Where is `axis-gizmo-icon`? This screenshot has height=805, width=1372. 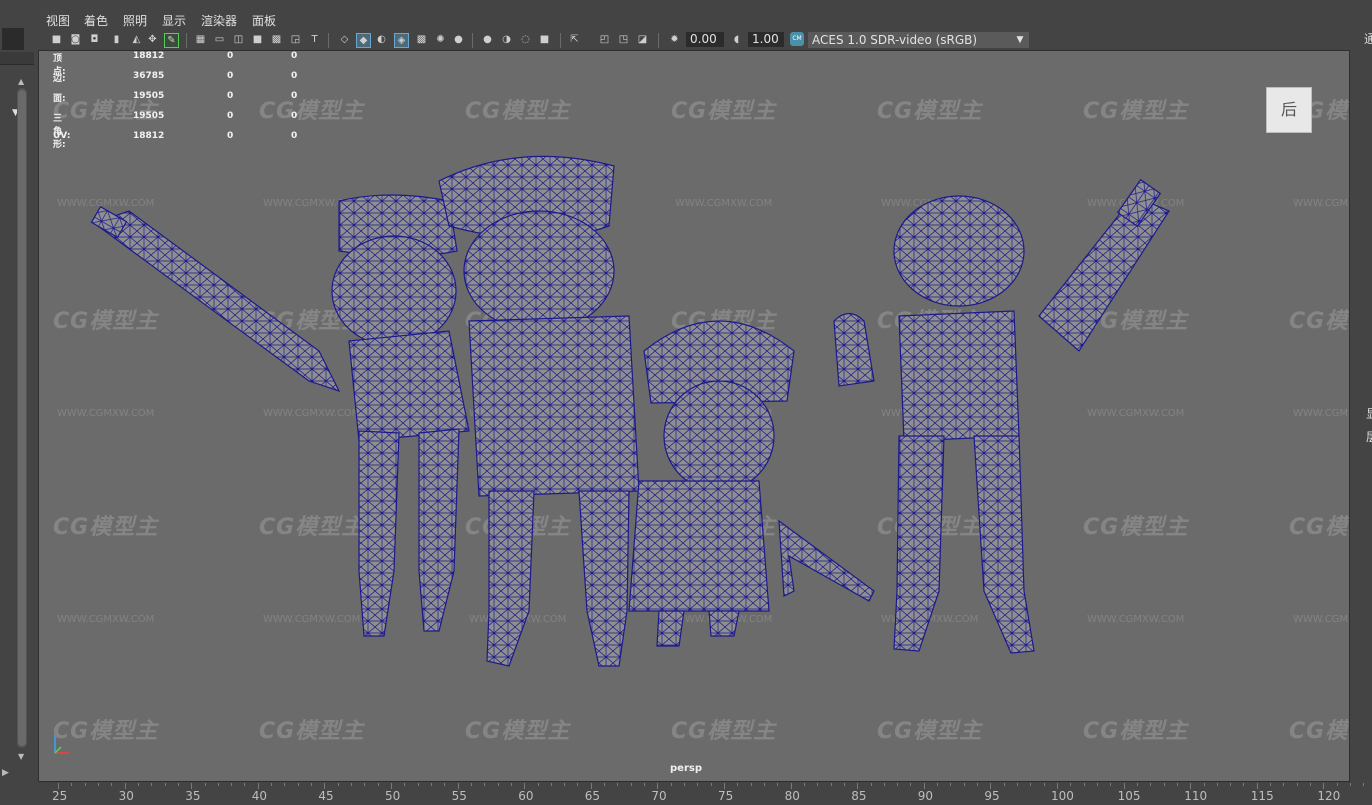 axis-gizmo-icon is located at coordinates (61, 744).